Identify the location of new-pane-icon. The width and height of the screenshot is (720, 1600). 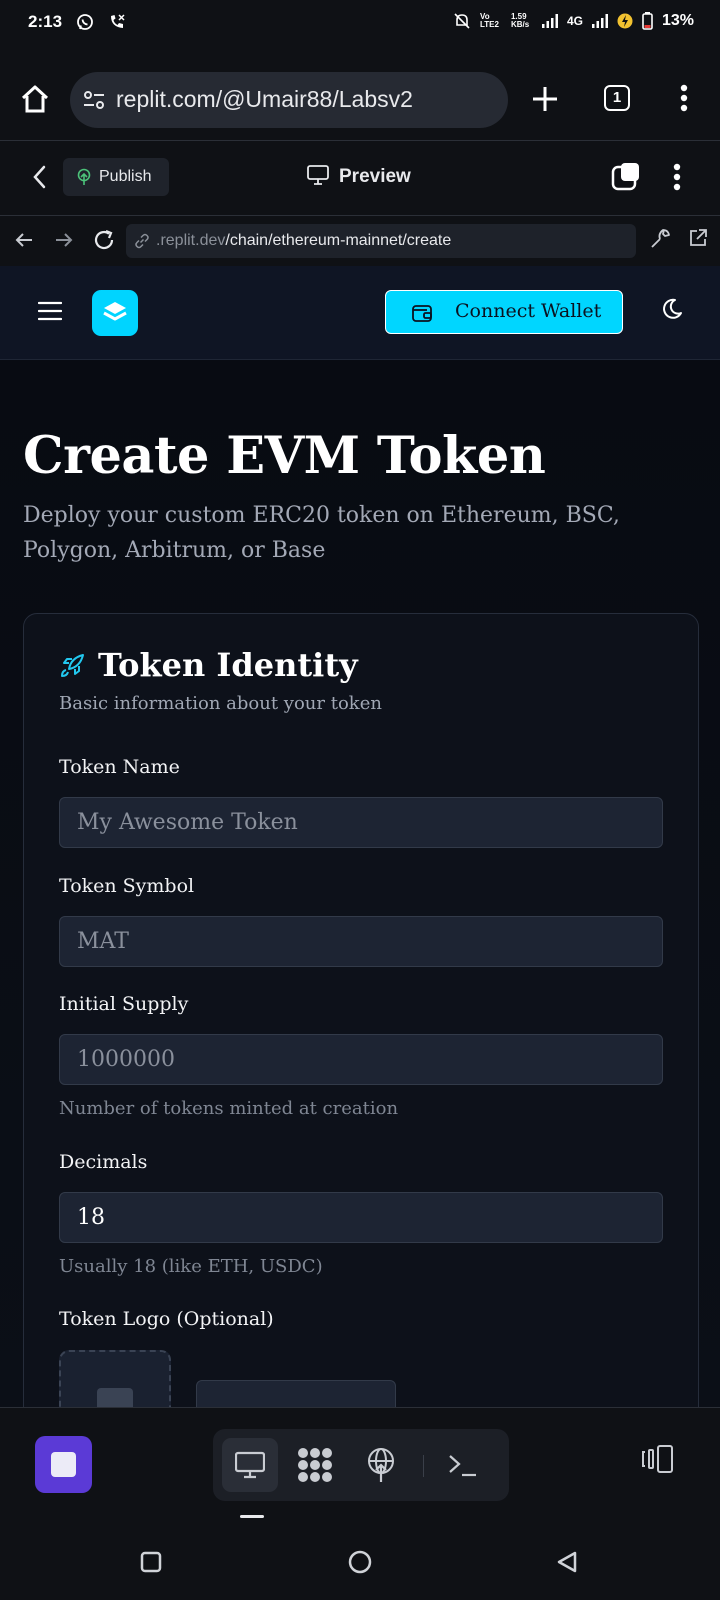
(626, 176).